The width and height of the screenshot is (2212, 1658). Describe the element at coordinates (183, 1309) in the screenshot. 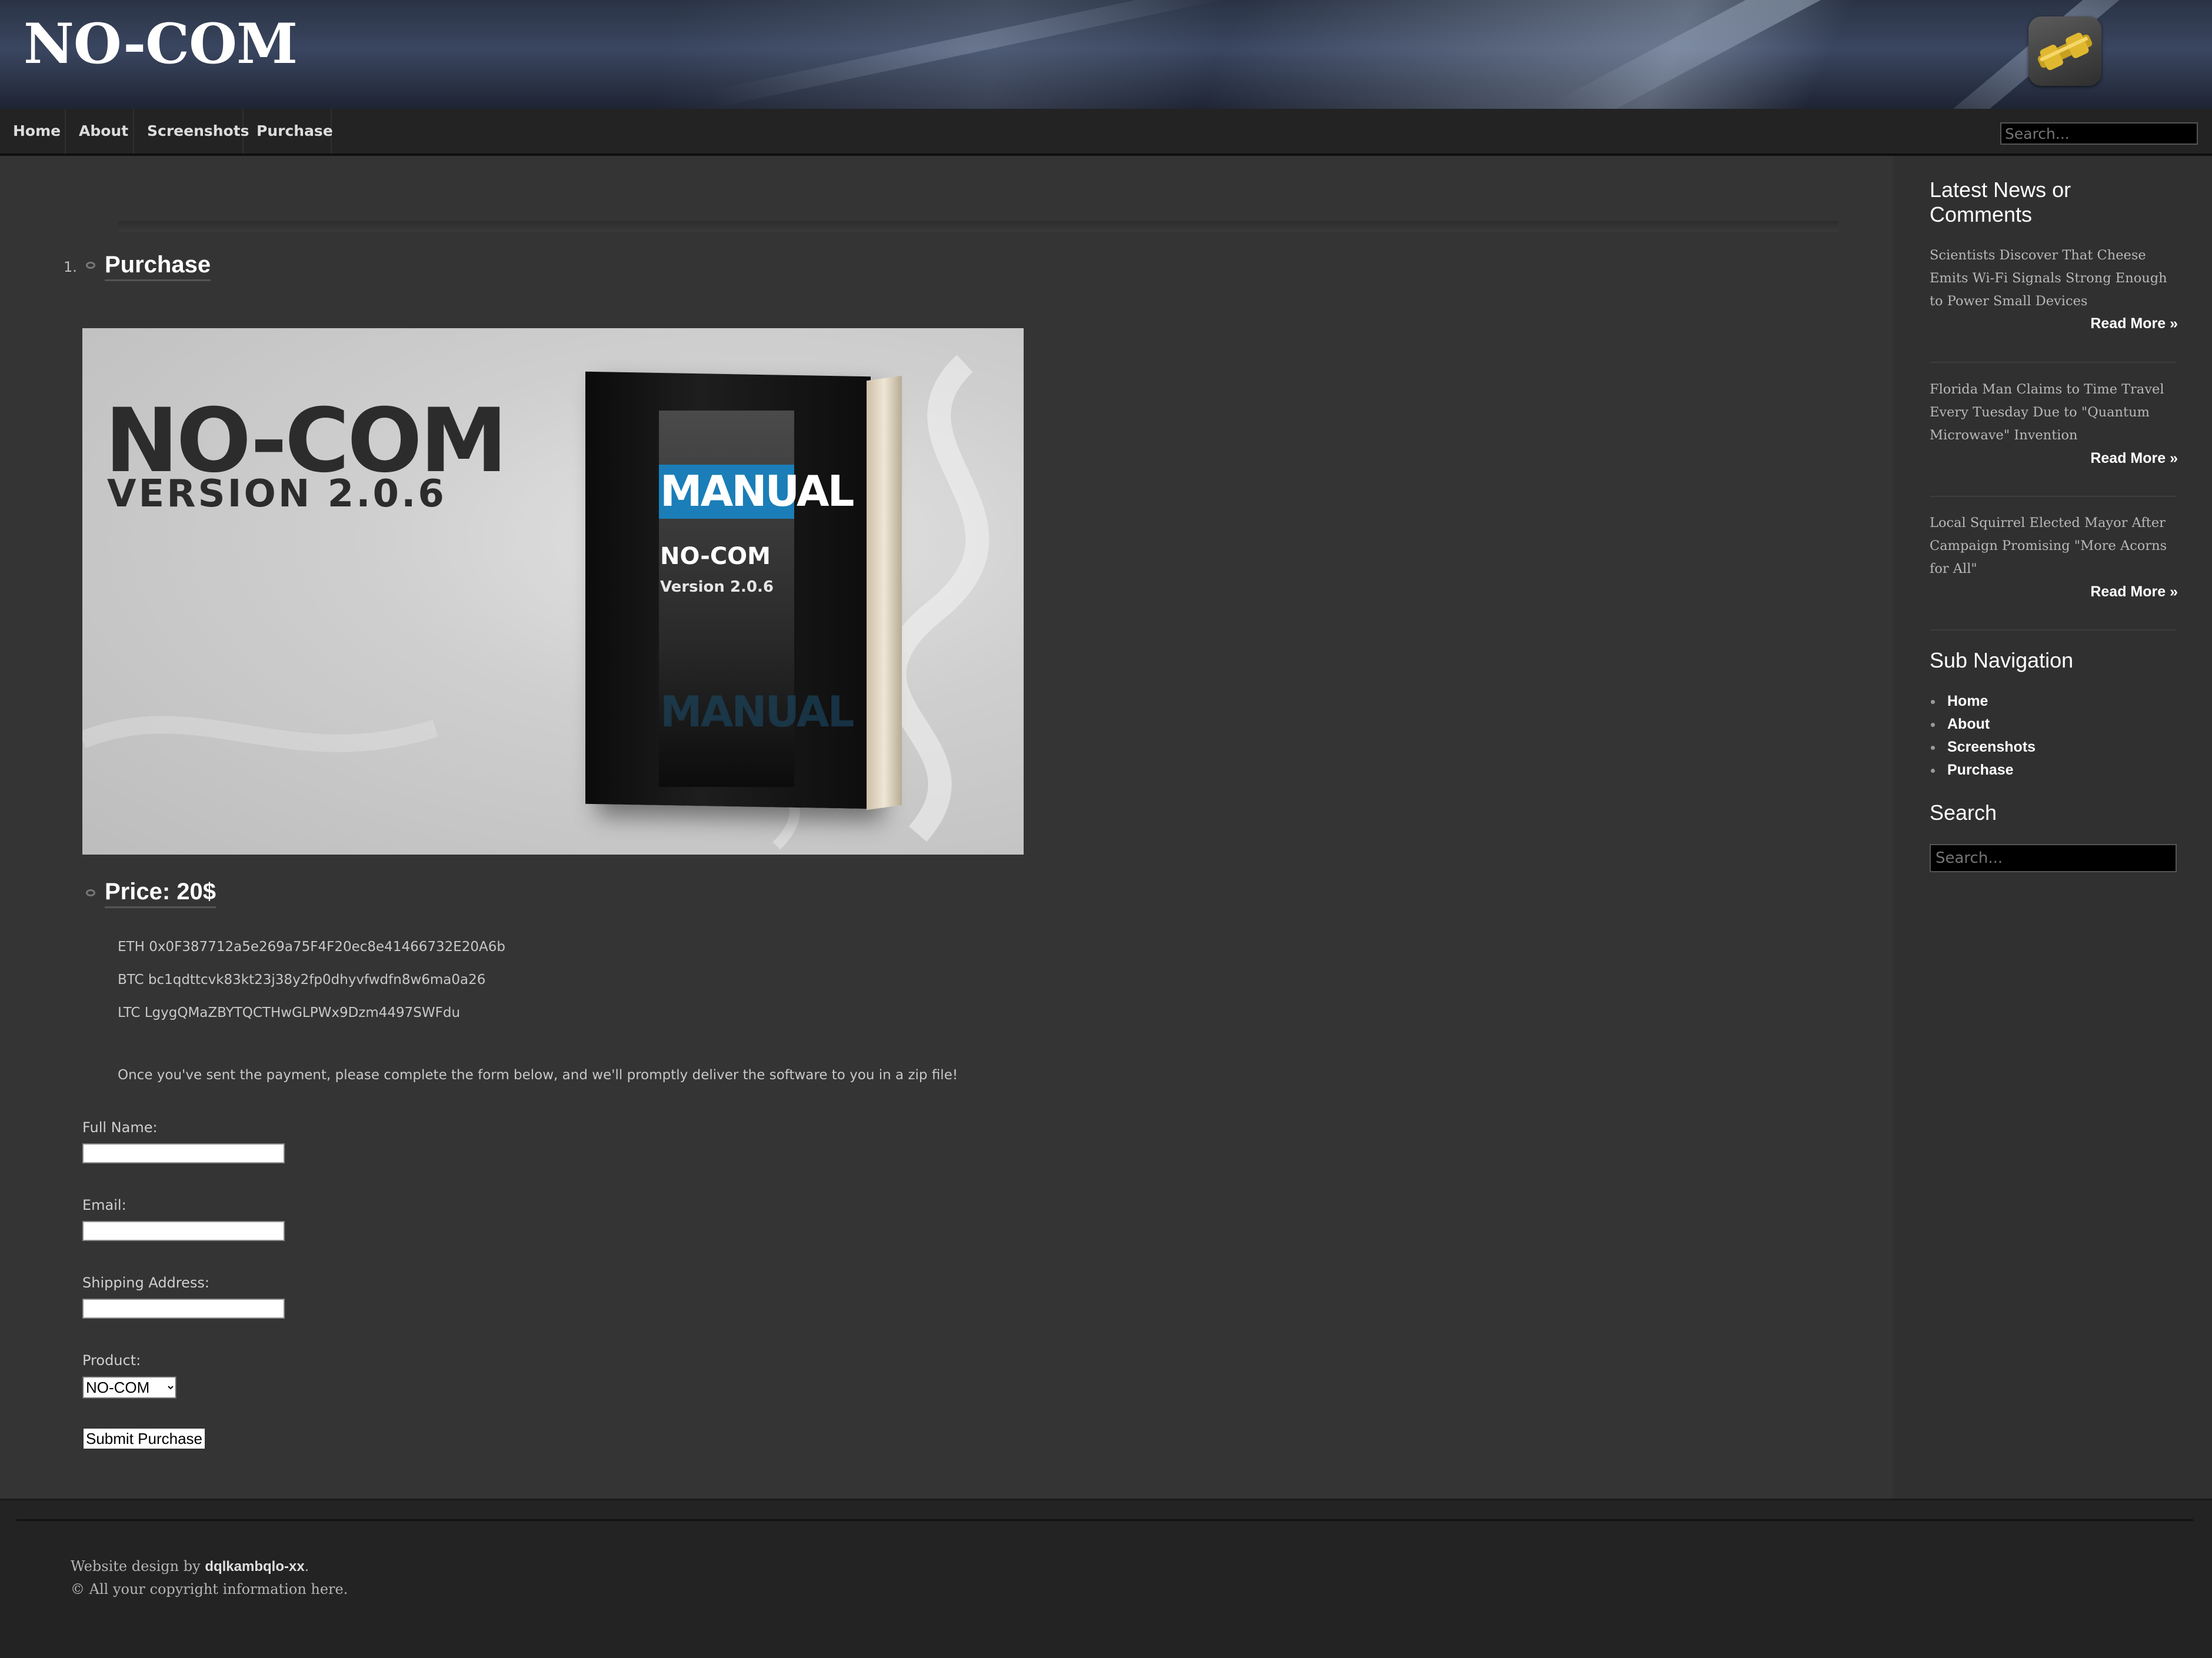

I see `shipping-address-field` at that location.